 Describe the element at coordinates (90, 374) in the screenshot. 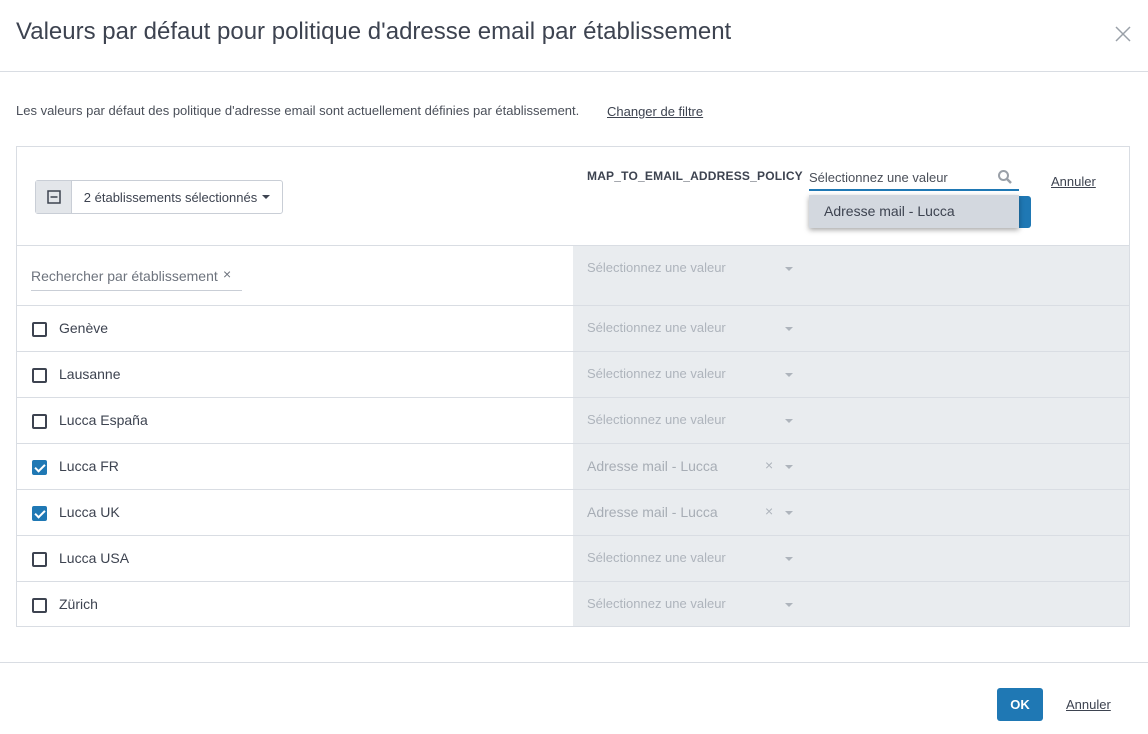

I see `establishment-name: Lausanne` at that location.